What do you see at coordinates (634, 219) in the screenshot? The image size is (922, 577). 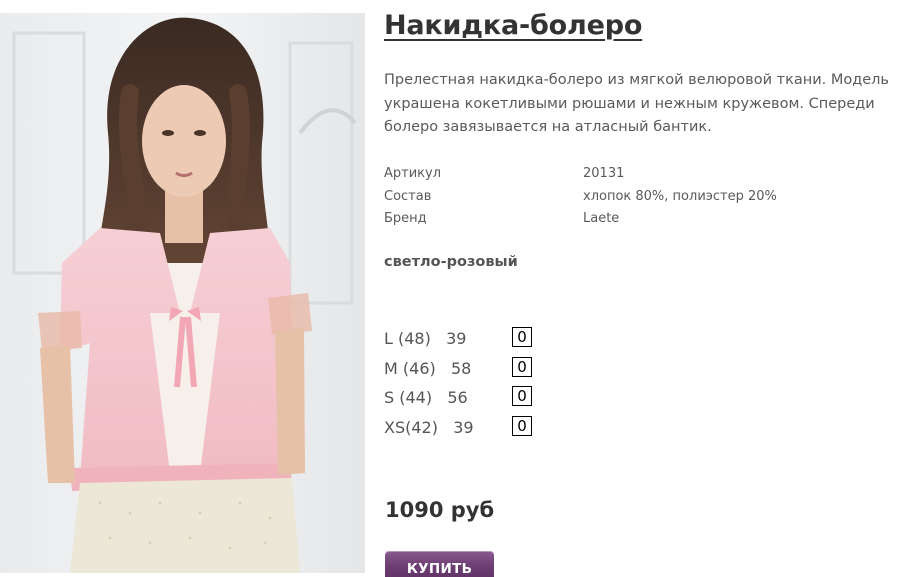 I see `spec-row-brand: Бренд Laete` at bounding box center [634, 219].